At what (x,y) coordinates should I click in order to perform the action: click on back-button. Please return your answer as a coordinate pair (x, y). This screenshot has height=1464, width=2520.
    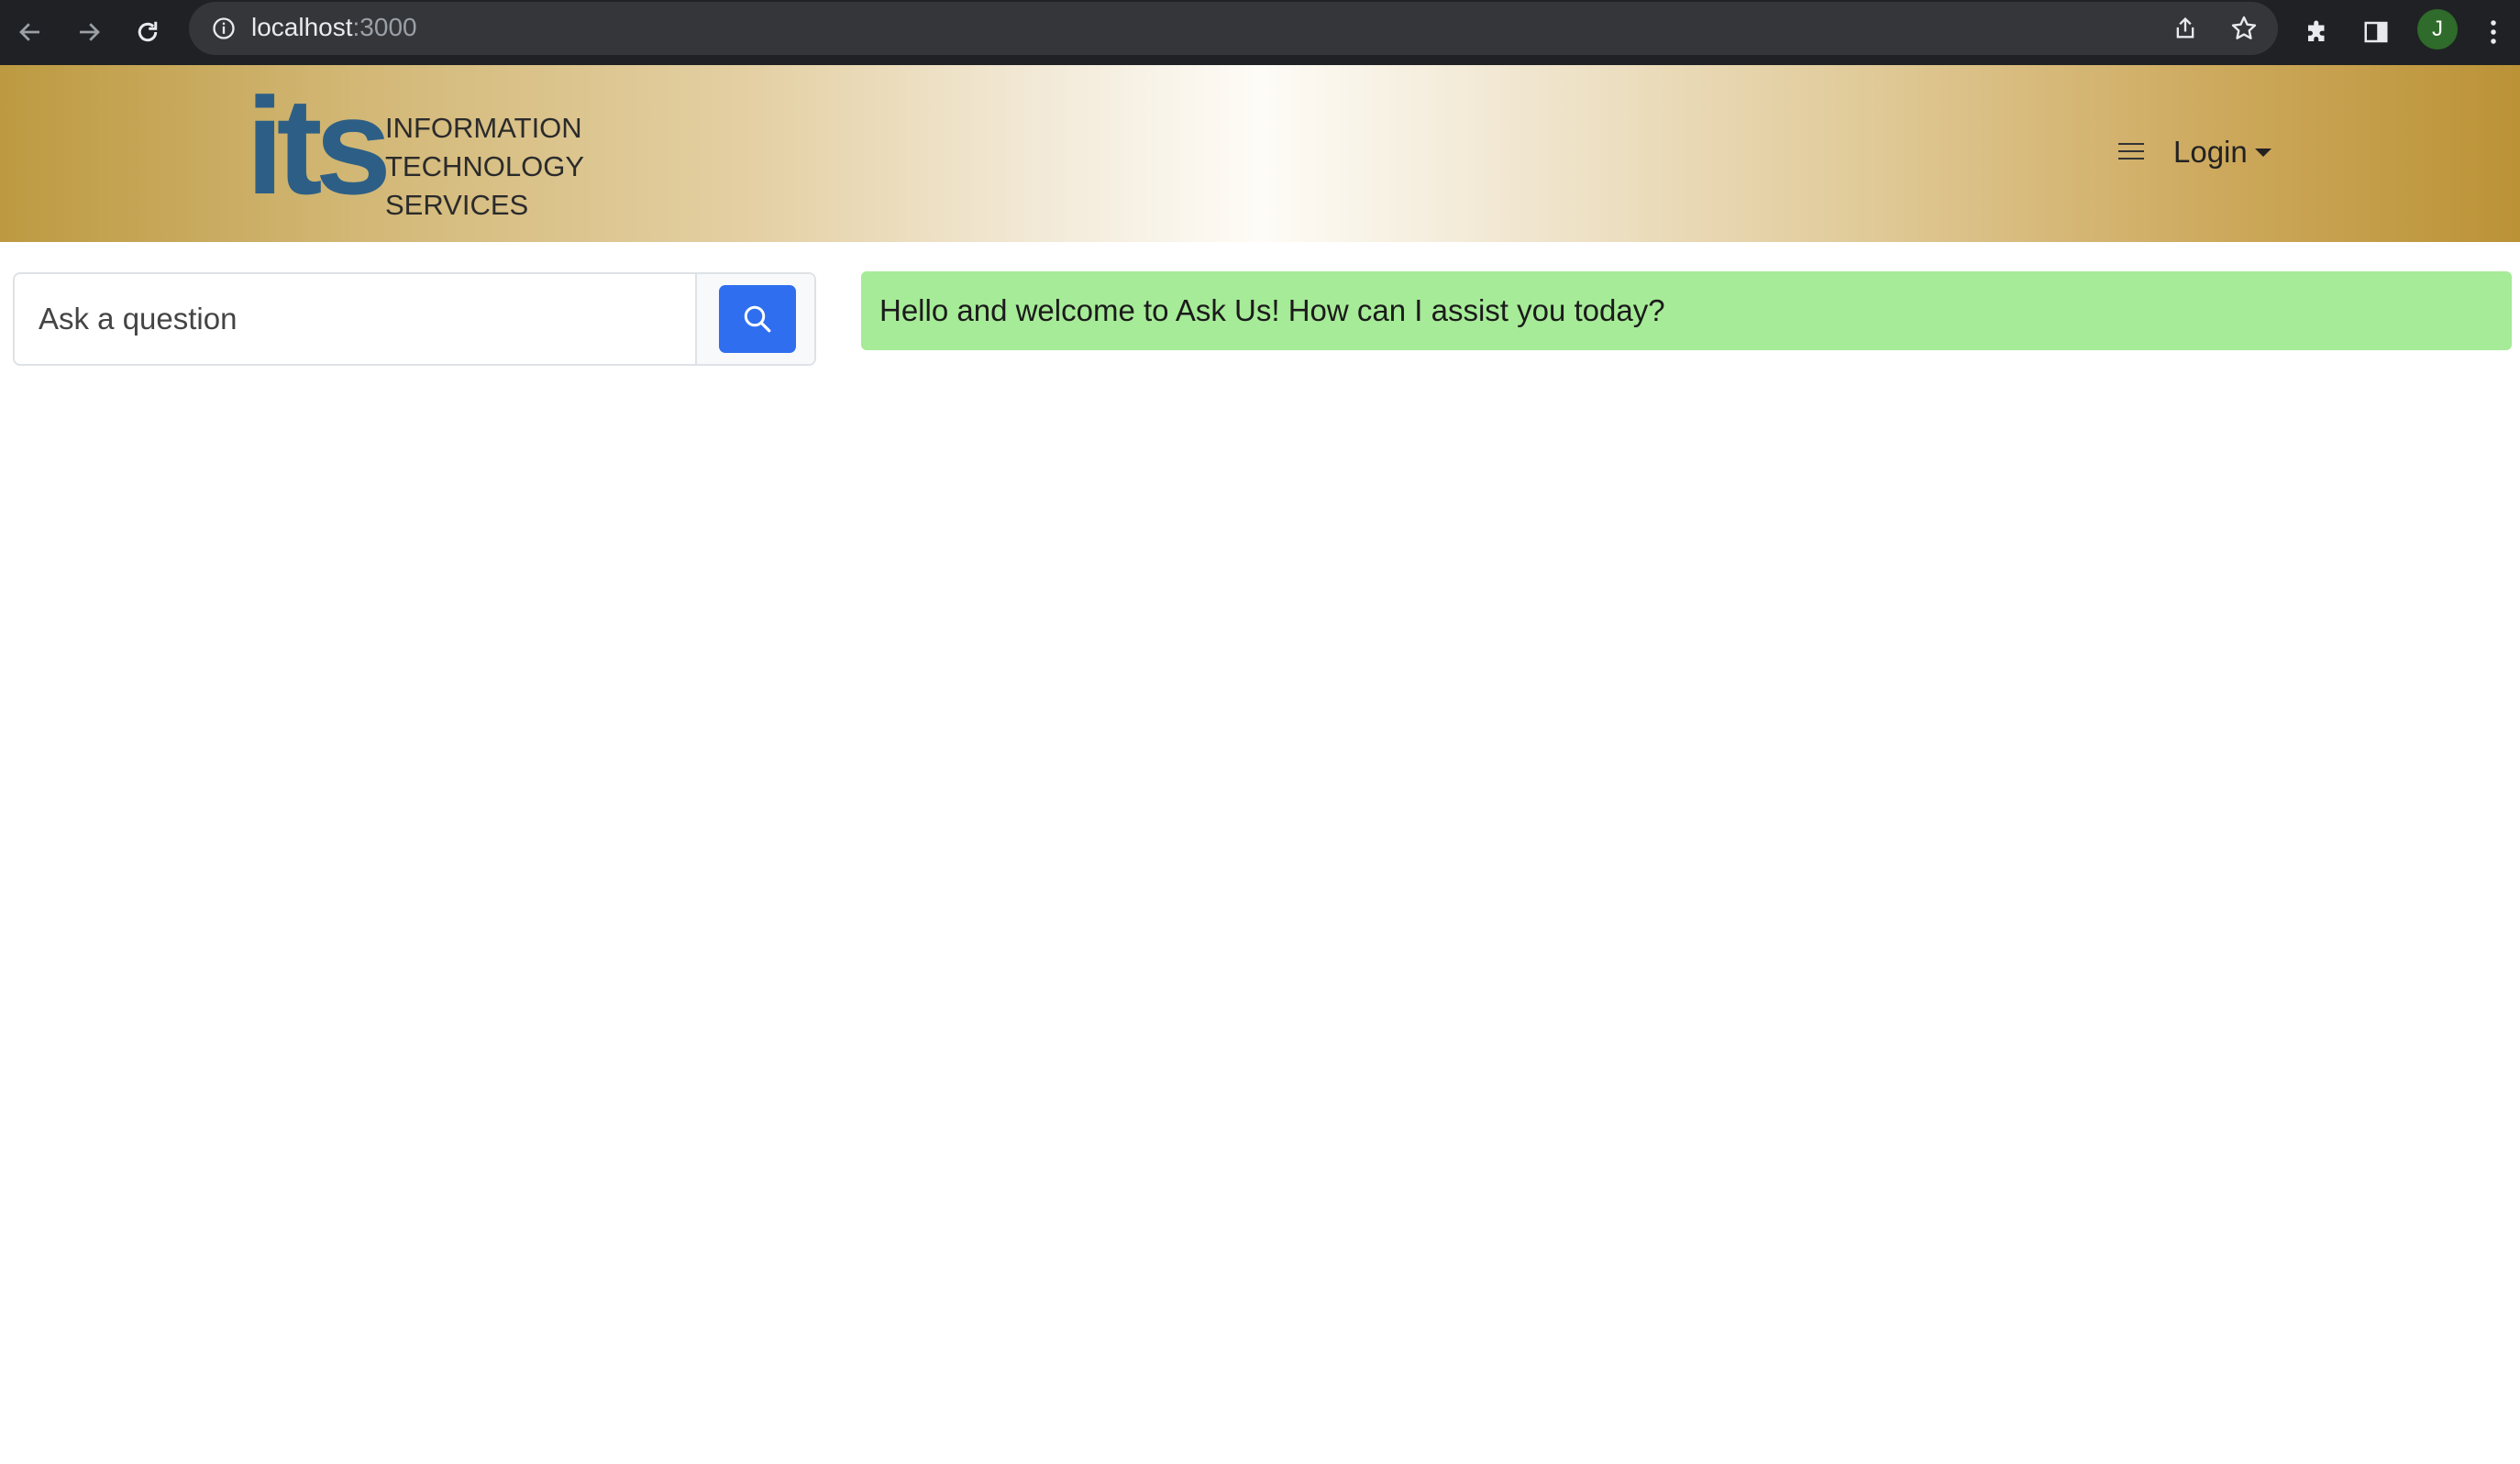
    Looking at the image, I should click on (30, 32).